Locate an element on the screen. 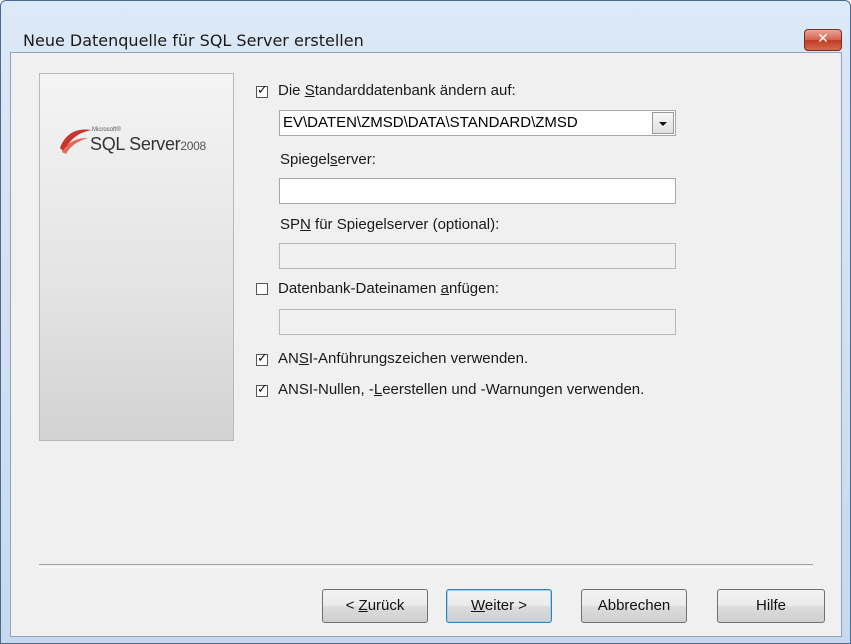 The width and height of the screenshot is (851, 644). logo-year: 2008 is located at coordinates (193, 146).